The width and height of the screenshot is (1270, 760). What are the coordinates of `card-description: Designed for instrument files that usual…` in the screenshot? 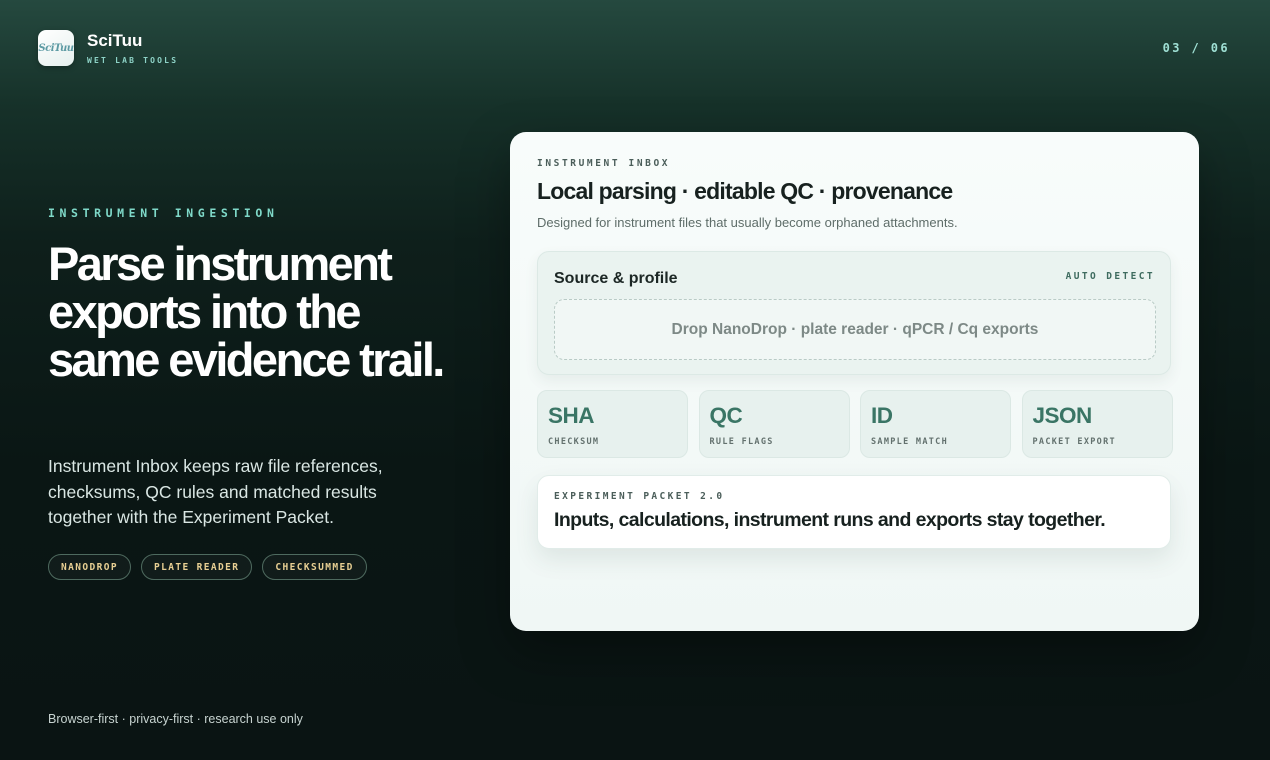 It's located at (747, 222).